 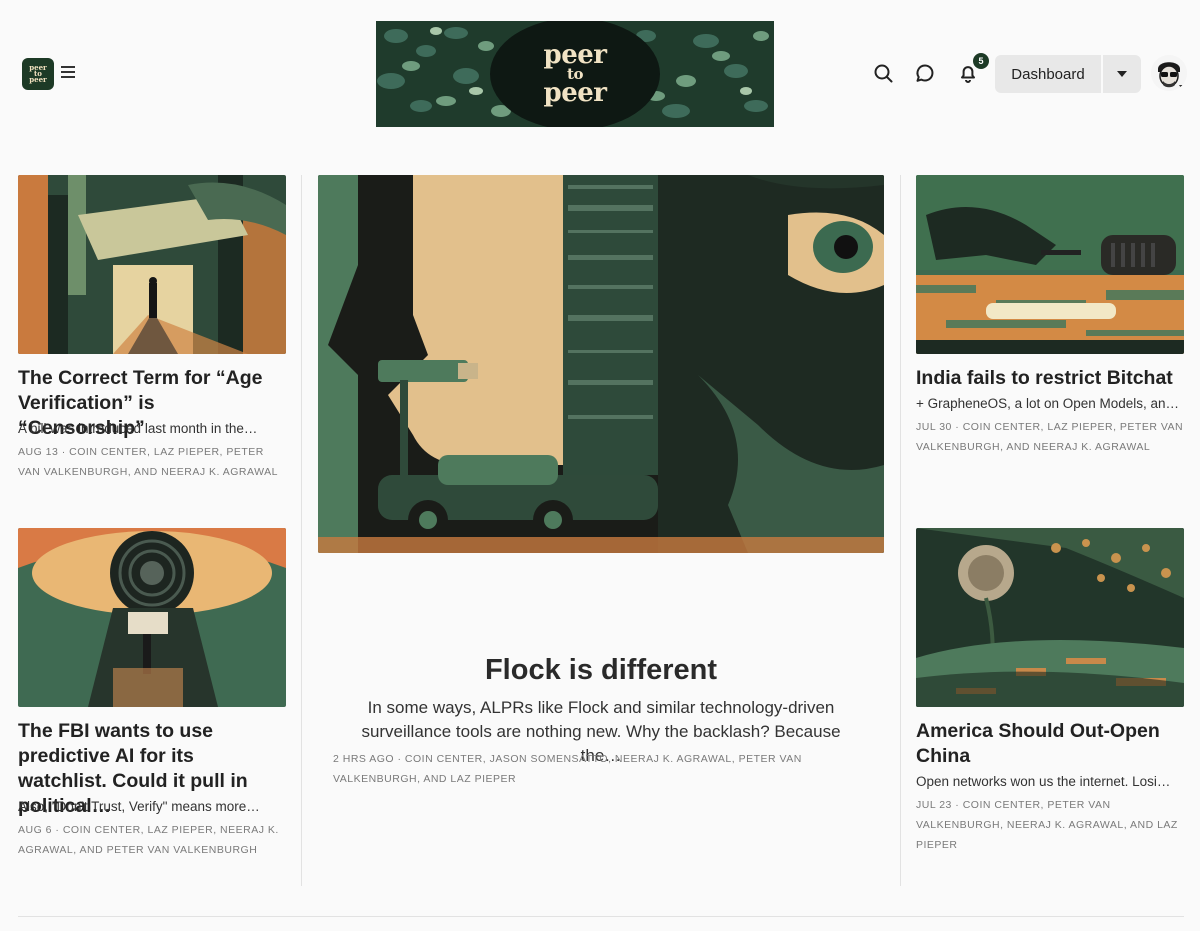 I want to click on banner-word-3: peer, so click(x=575, y=93).